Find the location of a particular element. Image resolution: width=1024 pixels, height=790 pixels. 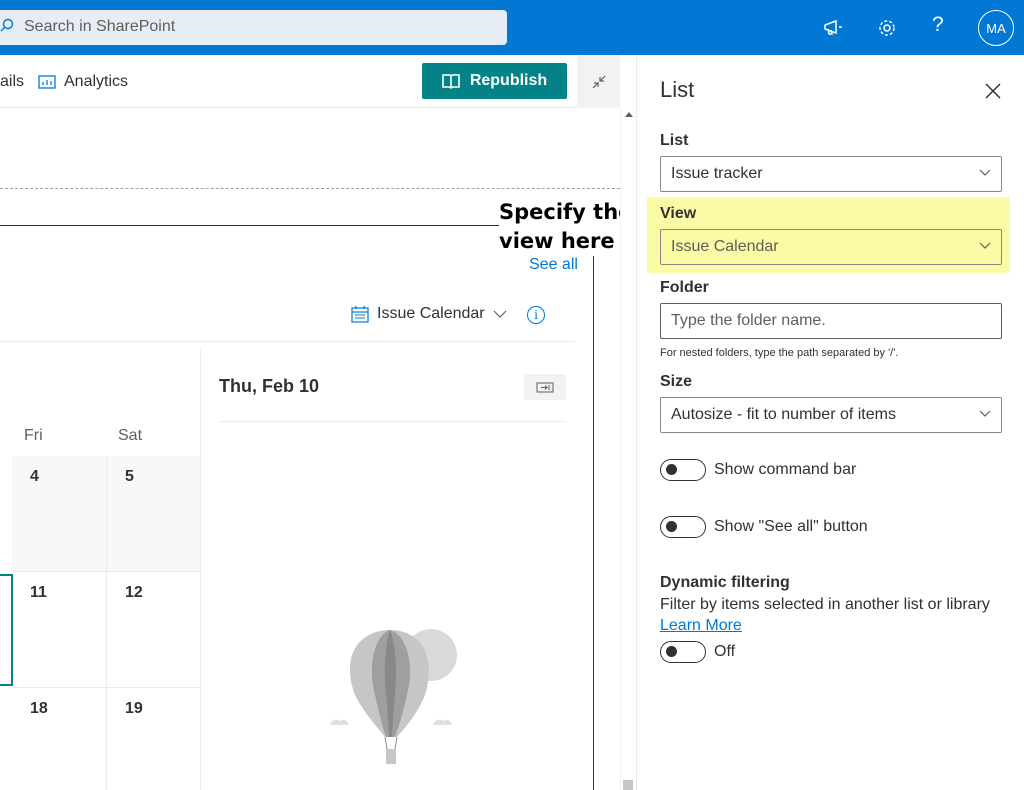

page-command-bar: ails Analytics Republish is located at coordinates (310, 81).